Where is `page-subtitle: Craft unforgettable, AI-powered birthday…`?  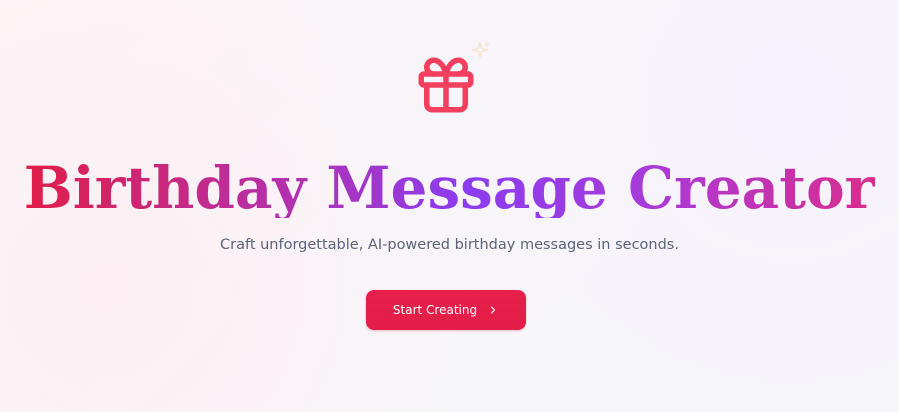
page-subtitle: Craft unforgettable, AI-powered birthday… is located at coordinates (449, 245).